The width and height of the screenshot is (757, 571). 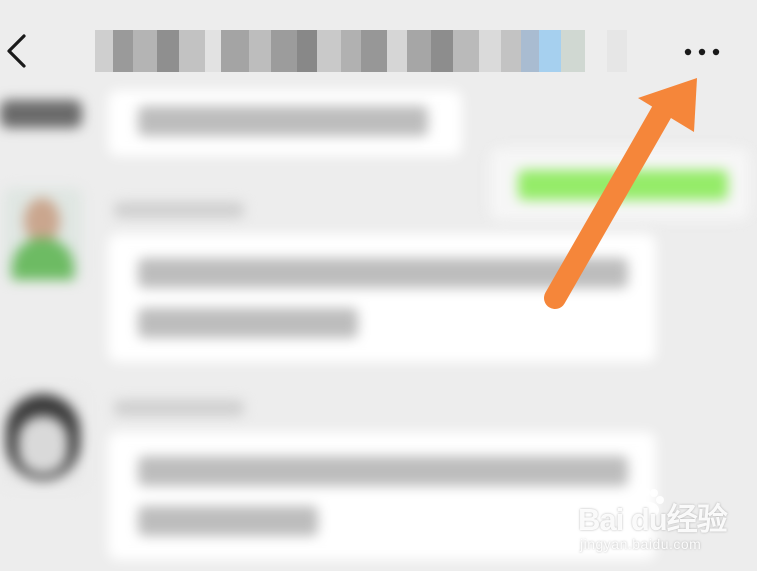 I want to click on chevron-left-icon, so click(x=16, y=51).